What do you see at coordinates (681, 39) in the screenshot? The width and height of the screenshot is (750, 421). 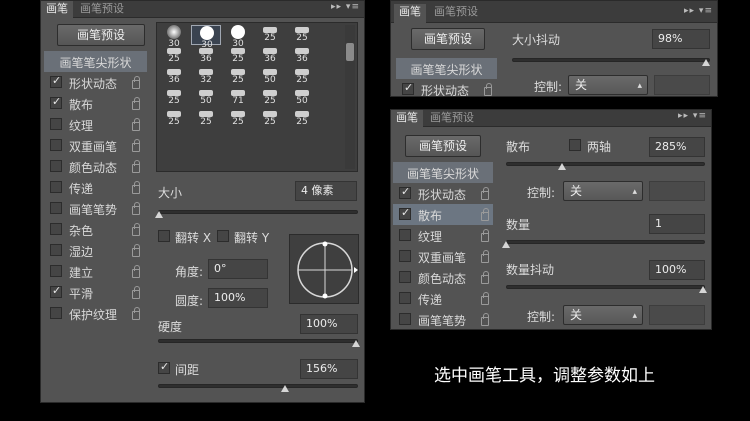 I see `size-jitter-input: 98%` at bounding box center [681, 39].